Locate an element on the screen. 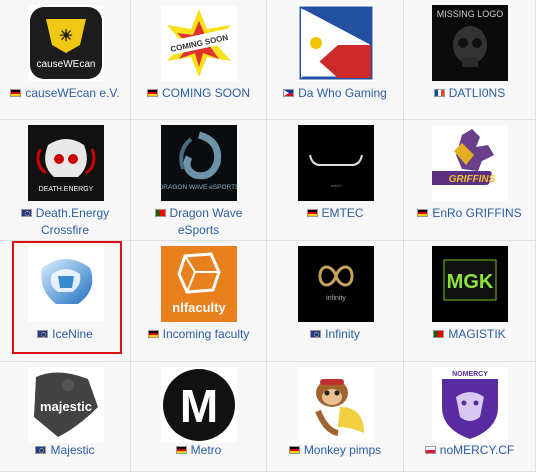 This screenshot has width=536, height=472. team-card: DRAGON WAVE eSPORTS Dragon Wave eSports is located at coordinates (199, 180).